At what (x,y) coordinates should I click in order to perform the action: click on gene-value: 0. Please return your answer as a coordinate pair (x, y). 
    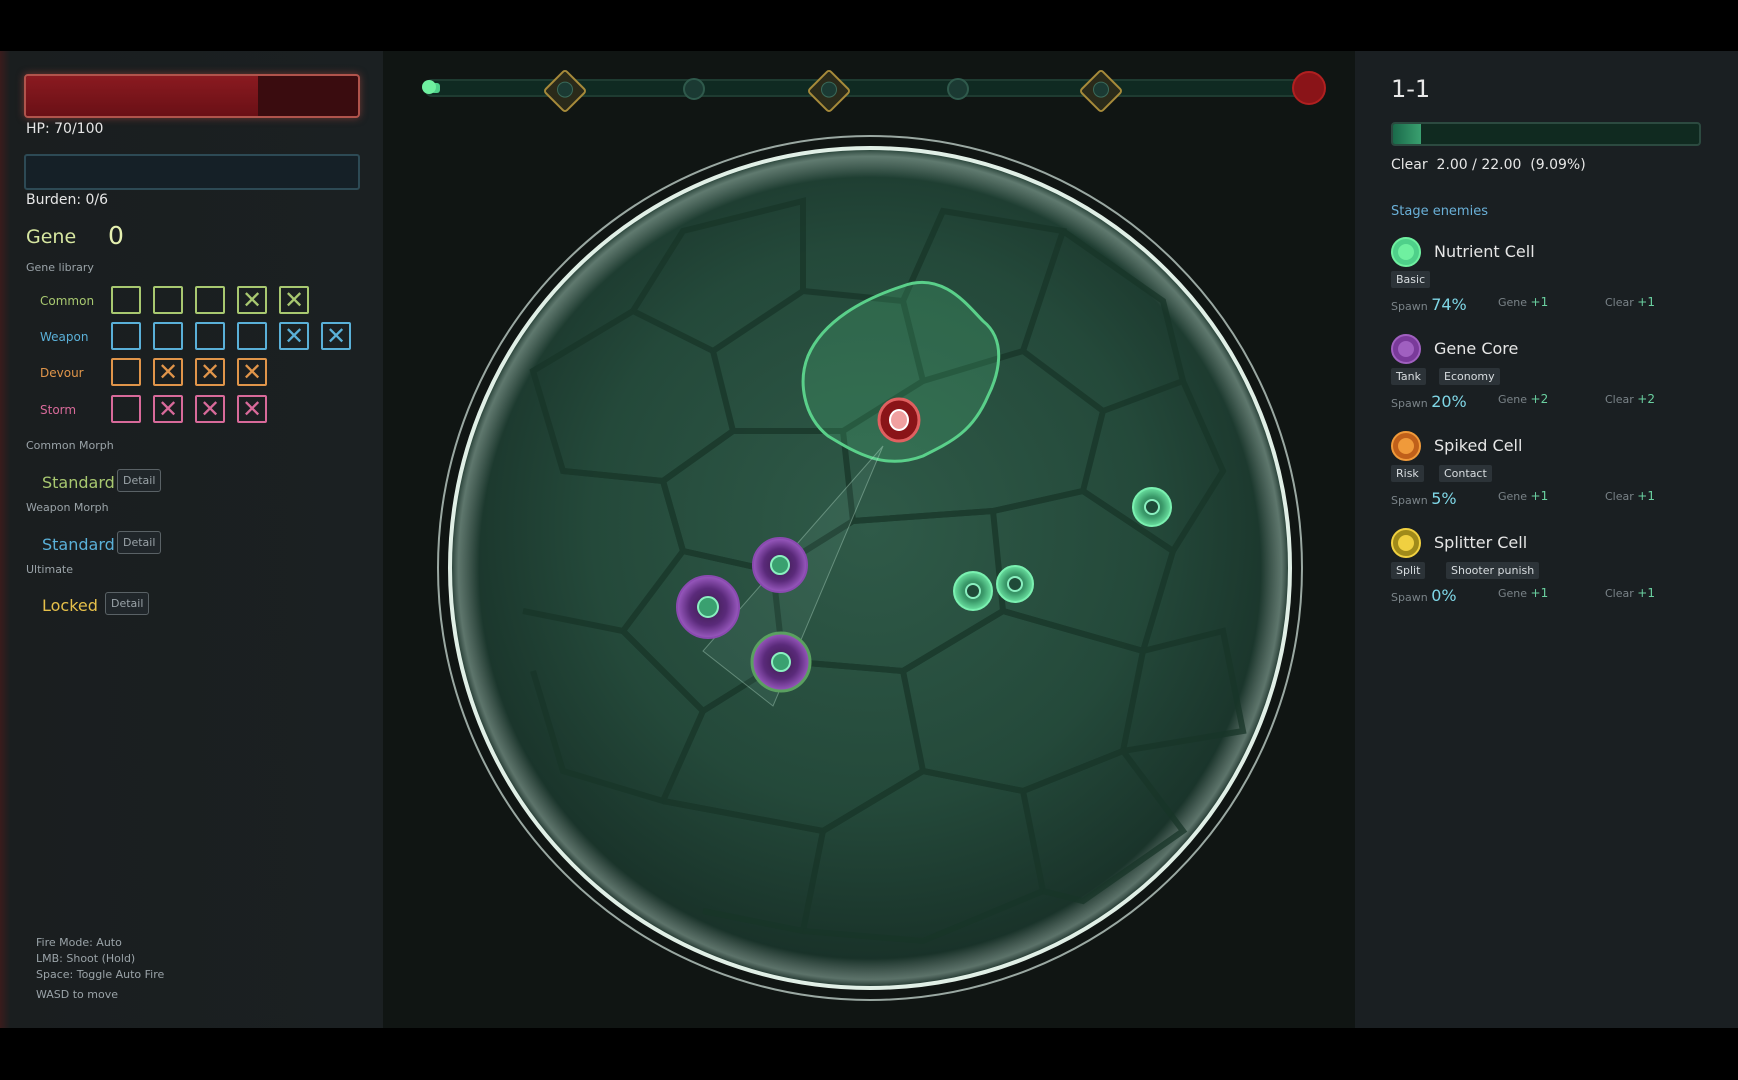
    Looking at the image, I should click on (116, 235).